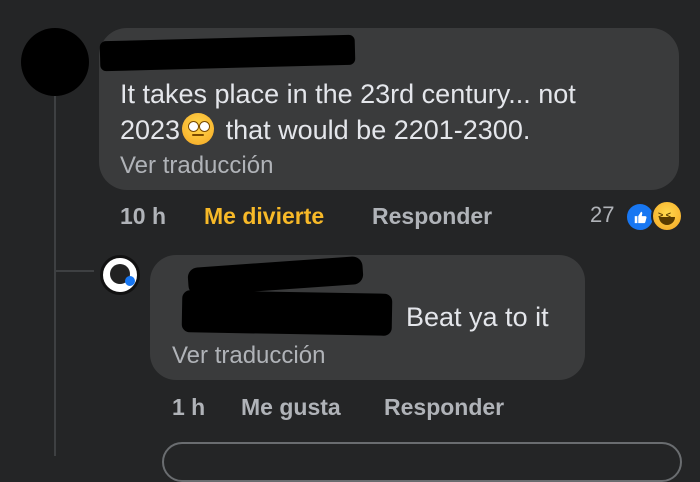  What do you see at coordinates (188, 407) in the screenshot?
I see `reply-timestamp: 1 h` at bounding box center [188, 407].